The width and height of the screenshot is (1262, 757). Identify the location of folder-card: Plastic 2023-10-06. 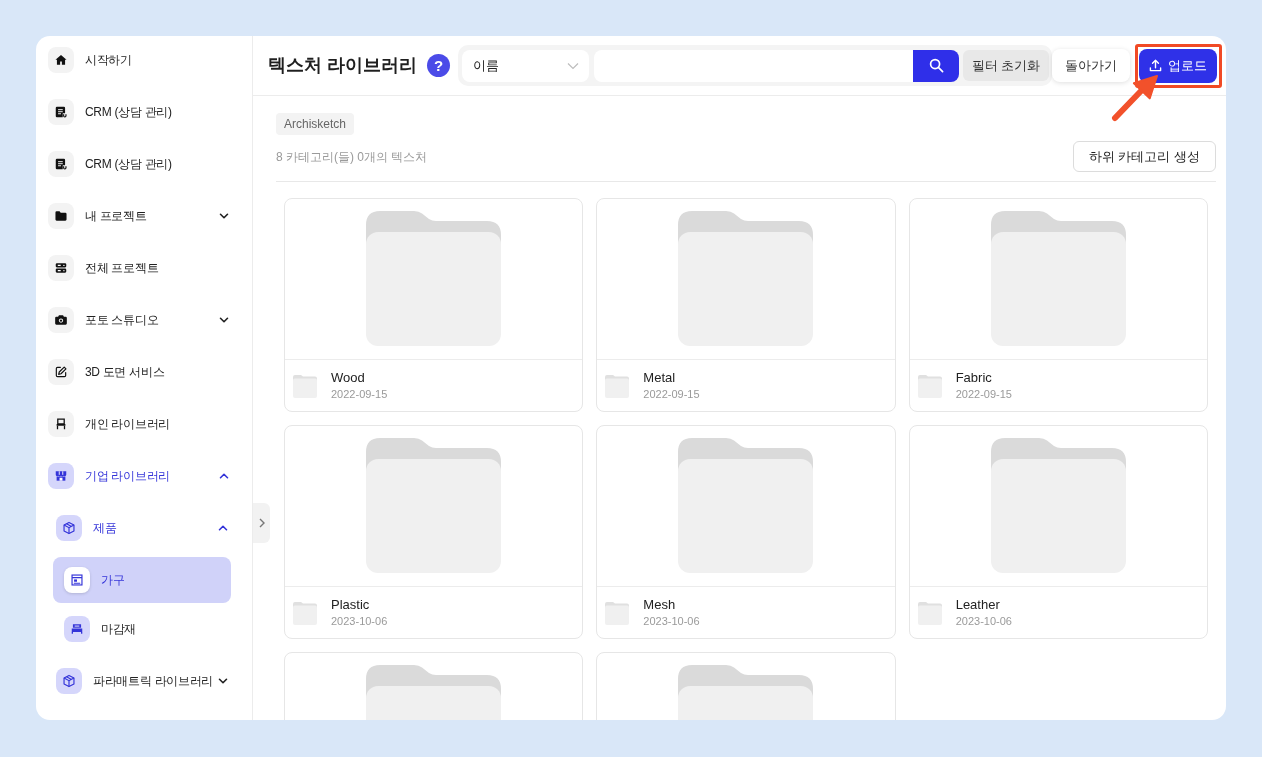
(434, 532).